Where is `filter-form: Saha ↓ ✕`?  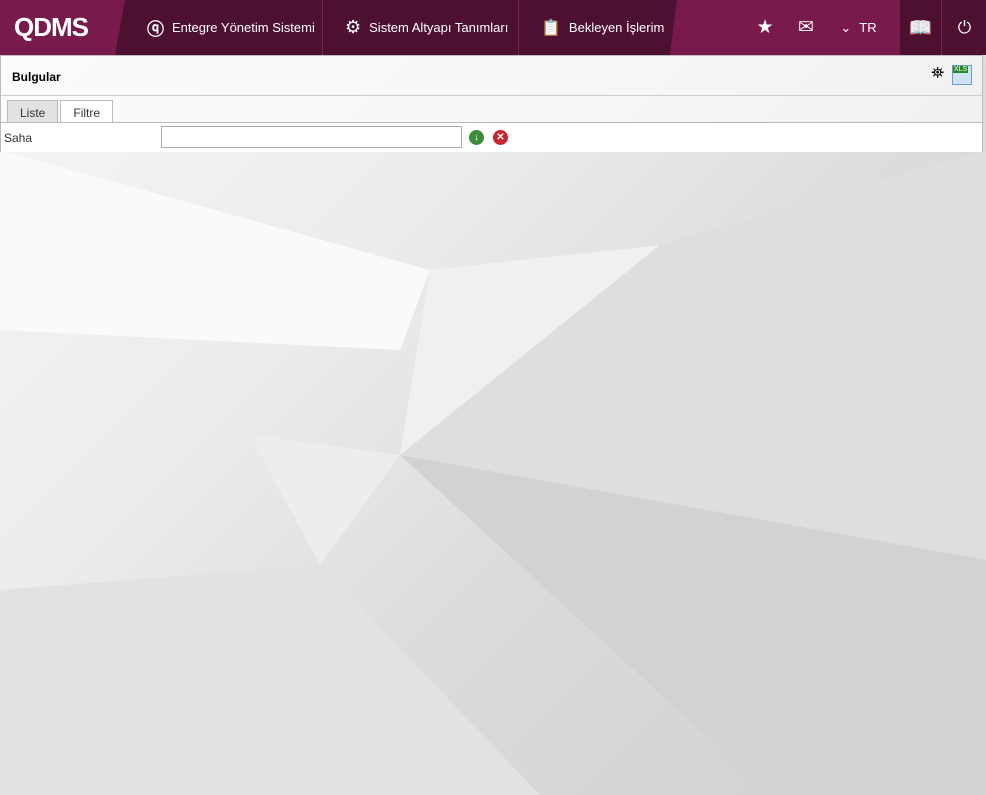
filter-form: Saha ↓ ✕ is located at coordinates (491, 137).